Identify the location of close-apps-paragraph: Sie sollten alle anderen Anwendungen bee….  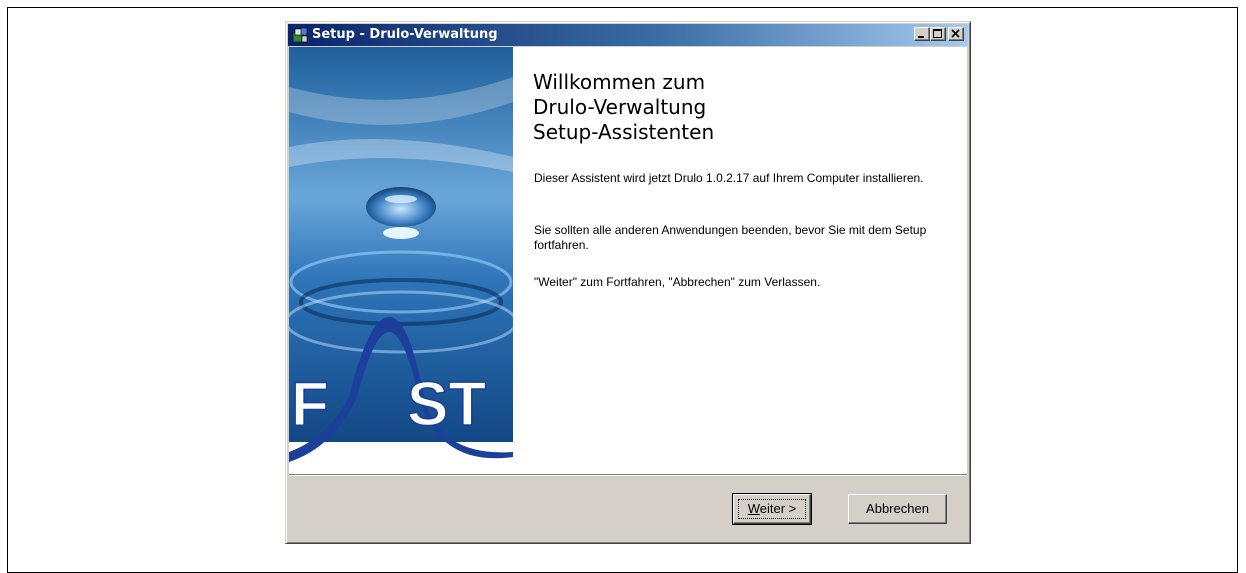
(730, 237).